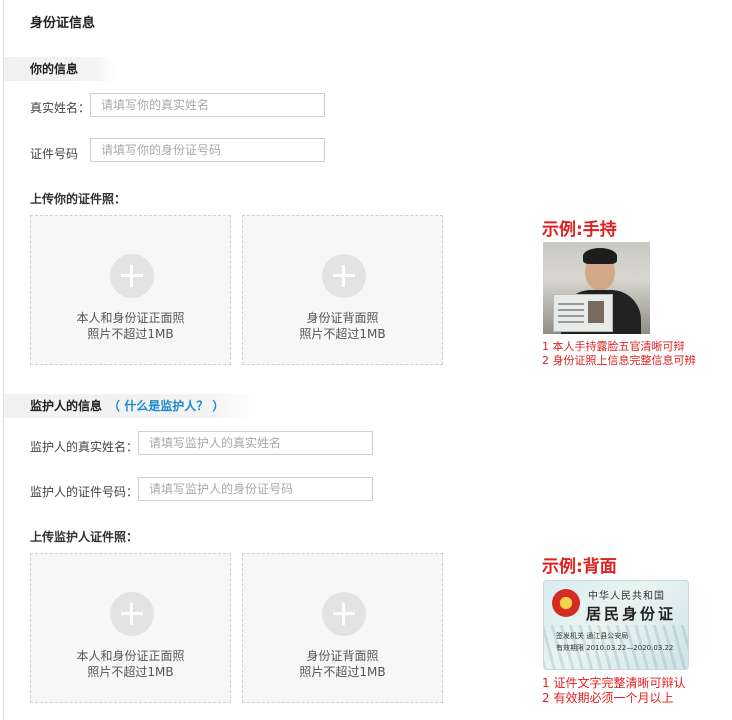 This screenshot has width=732, height=720. Describe the element at coordinates (583, 313) in the screenshot. I see `held-id-card` at that location.